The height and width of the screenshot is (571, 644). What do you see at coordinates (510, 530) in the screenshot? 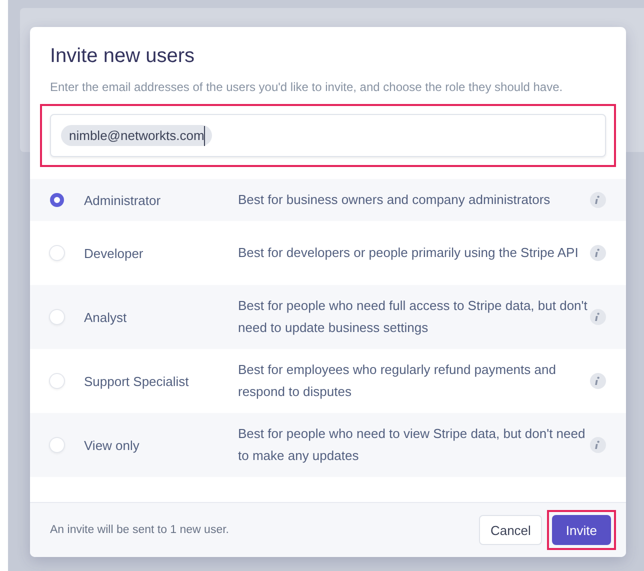
I see `cancel-button: Cancel` at bounding box center [510, 530].